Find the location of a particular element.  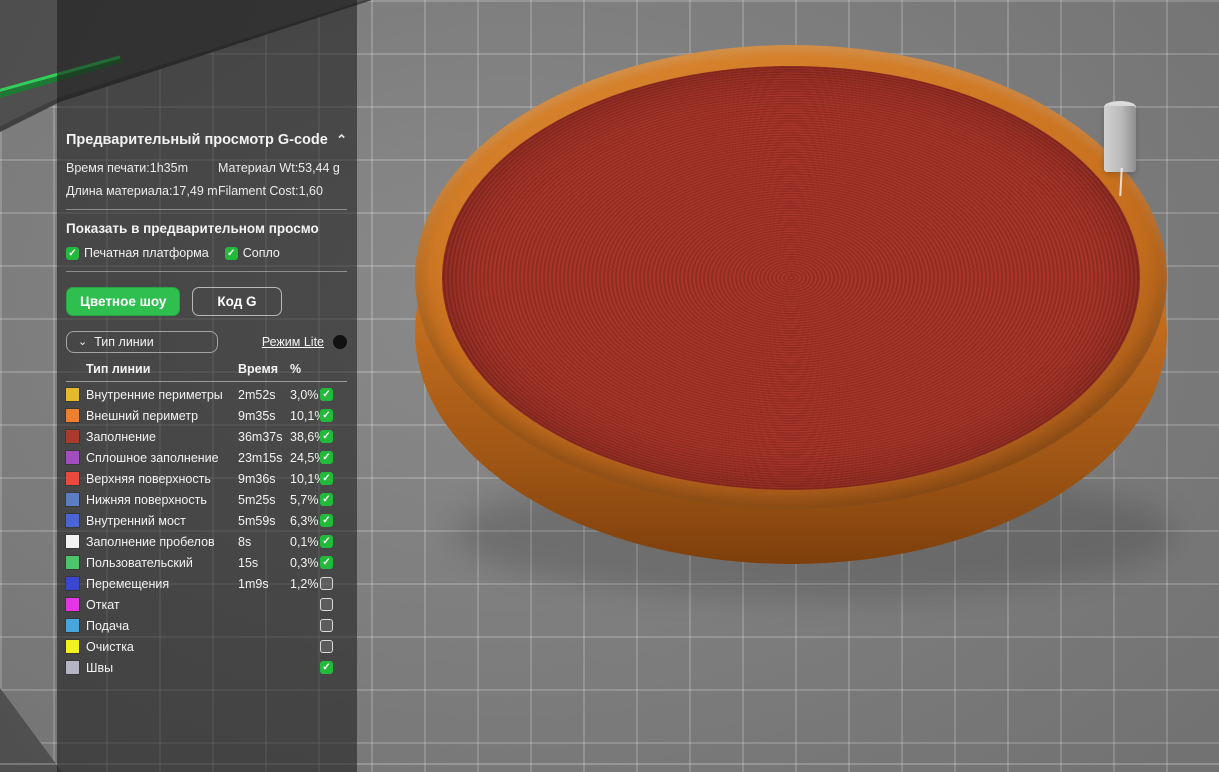

mode-toggle-dot is located at coordinates (340, 342).